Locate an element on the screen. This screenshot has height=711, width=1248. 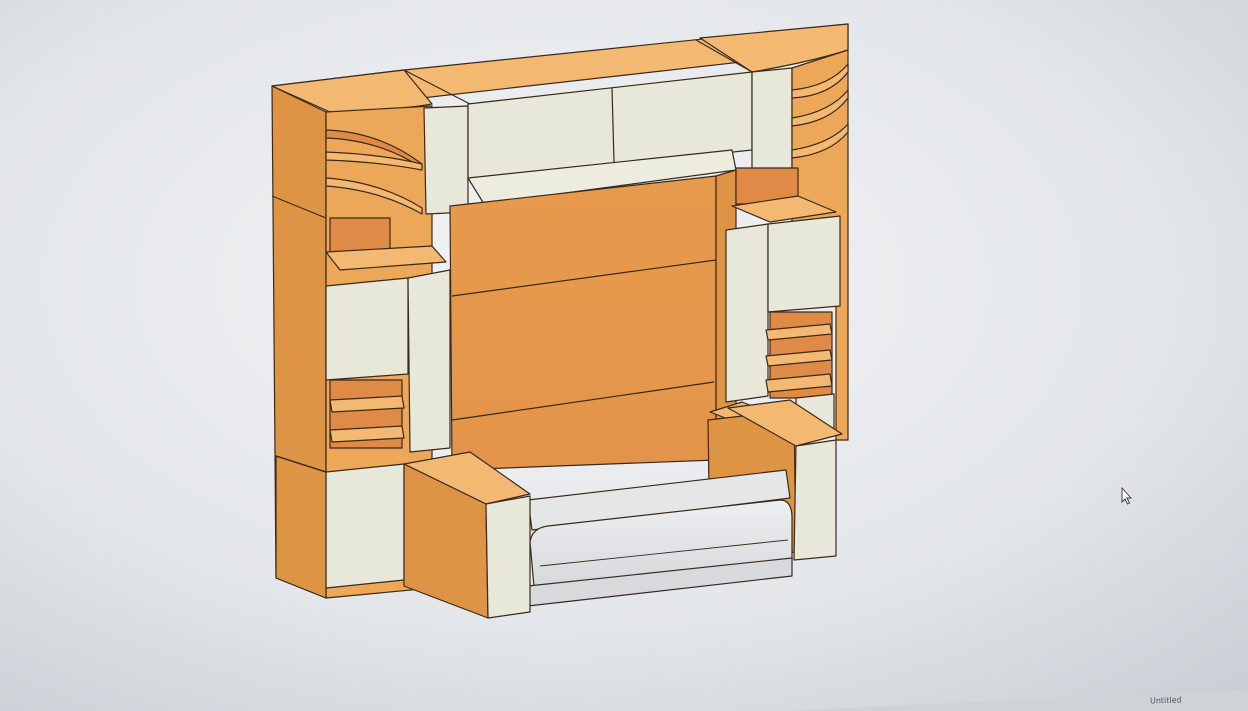
left-niche is located at coordinates (360, 235).